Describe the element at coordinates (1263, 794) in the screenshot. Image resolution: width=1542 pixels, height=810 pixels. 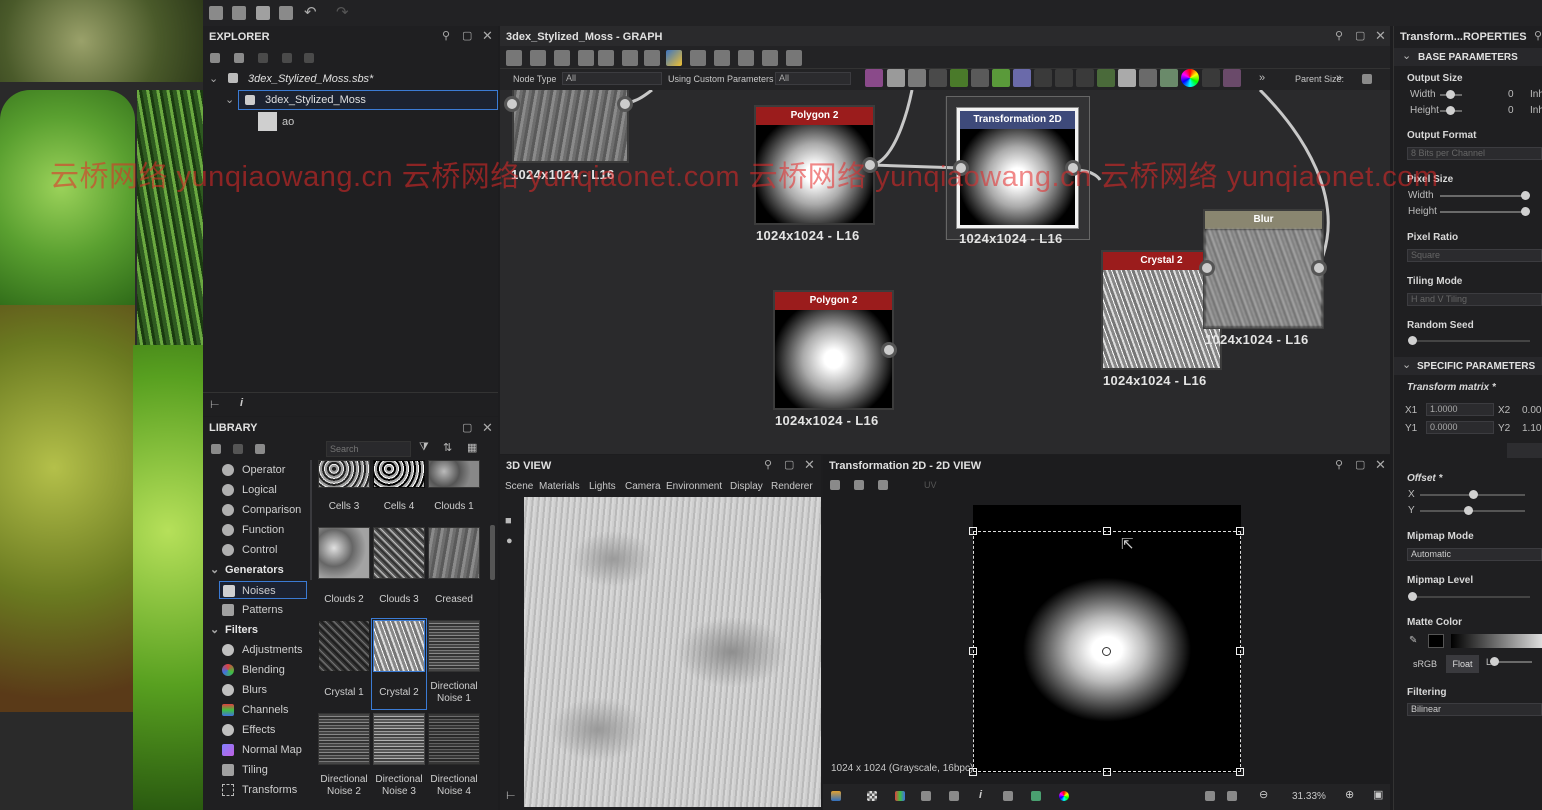
I see `zoom-out-icon: ⊖` at that location.